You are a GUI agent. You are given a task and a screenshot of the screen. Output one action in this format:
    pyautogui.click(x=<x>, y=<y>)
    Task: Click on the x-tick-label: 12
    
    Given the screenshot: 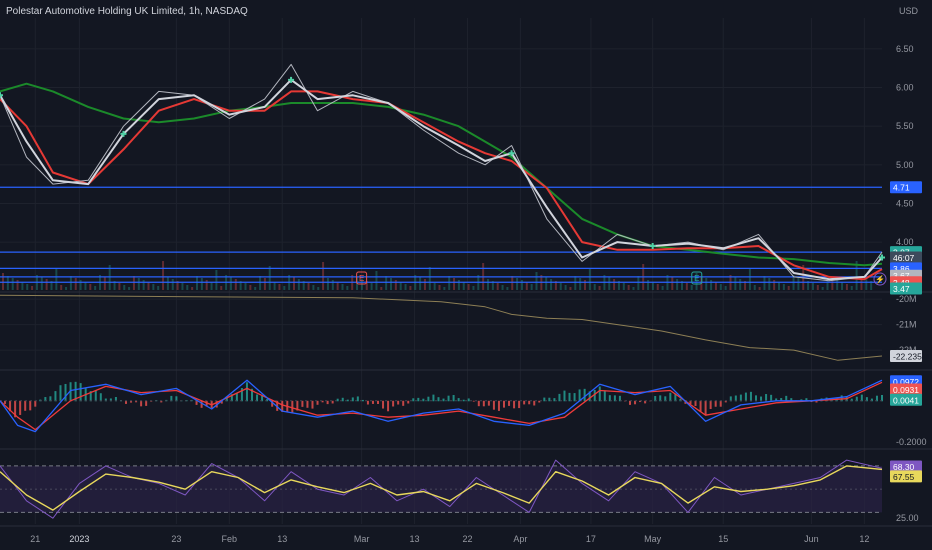 What is the action you would take?
    pyautogui.click(x=864, y=539)
    